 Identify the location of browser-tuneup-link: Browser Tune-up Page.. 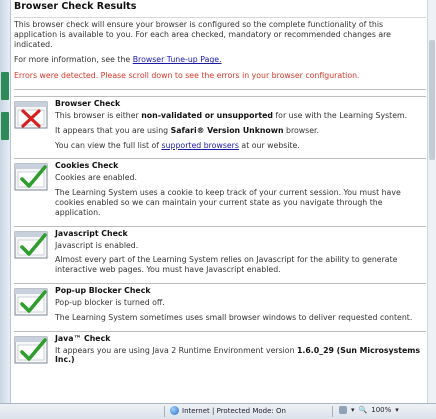
(177, 59).